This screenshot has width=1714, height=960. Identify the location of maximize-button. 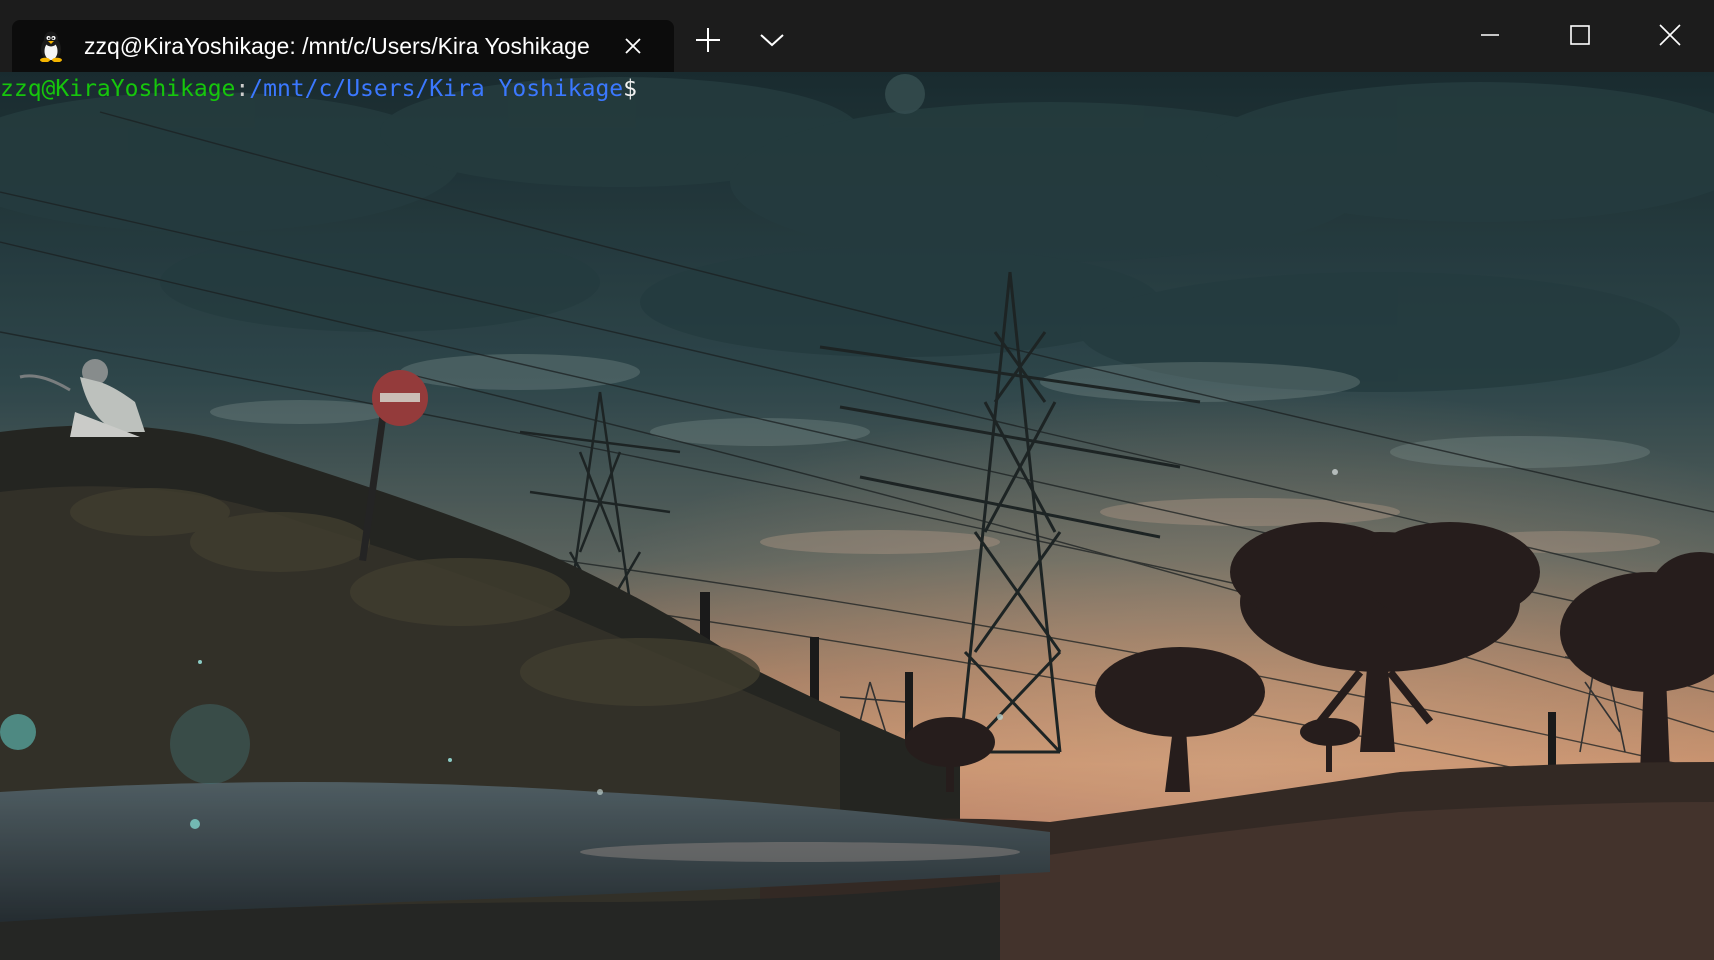
(1580, 35).